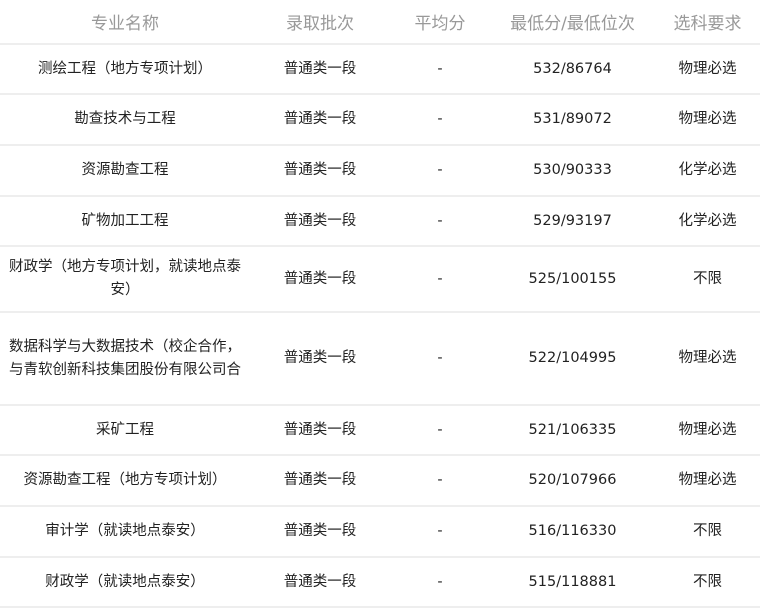  Describe the element at coordinates (125, 221) in the screenshot. I see `major-name-cell: 矿物加工工程` at that location.